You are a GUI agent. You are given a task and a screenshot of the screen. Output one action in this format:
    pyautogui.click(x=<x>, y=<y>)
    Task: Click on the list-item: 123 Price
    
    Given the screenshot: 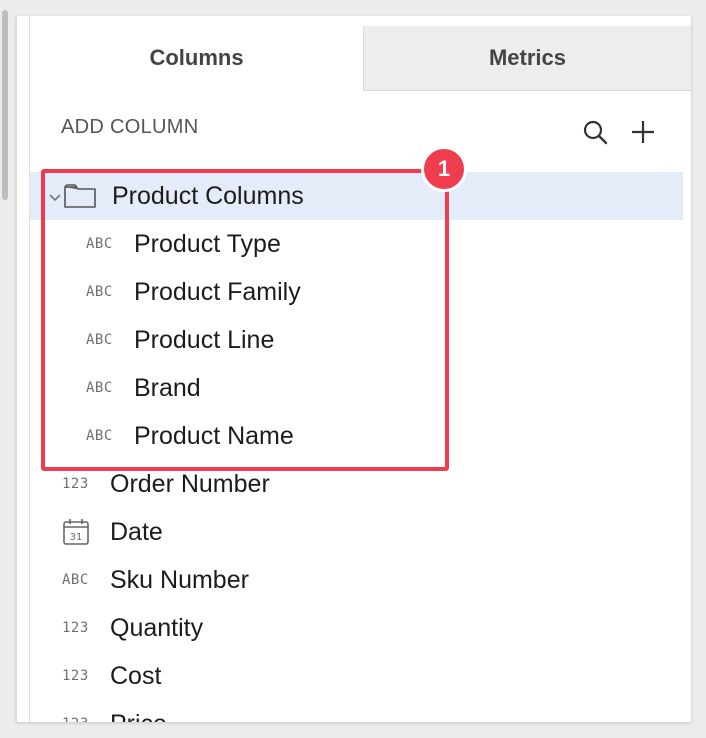 What is the action you would take?
    pyautogui.click(x=356, y=711)
    